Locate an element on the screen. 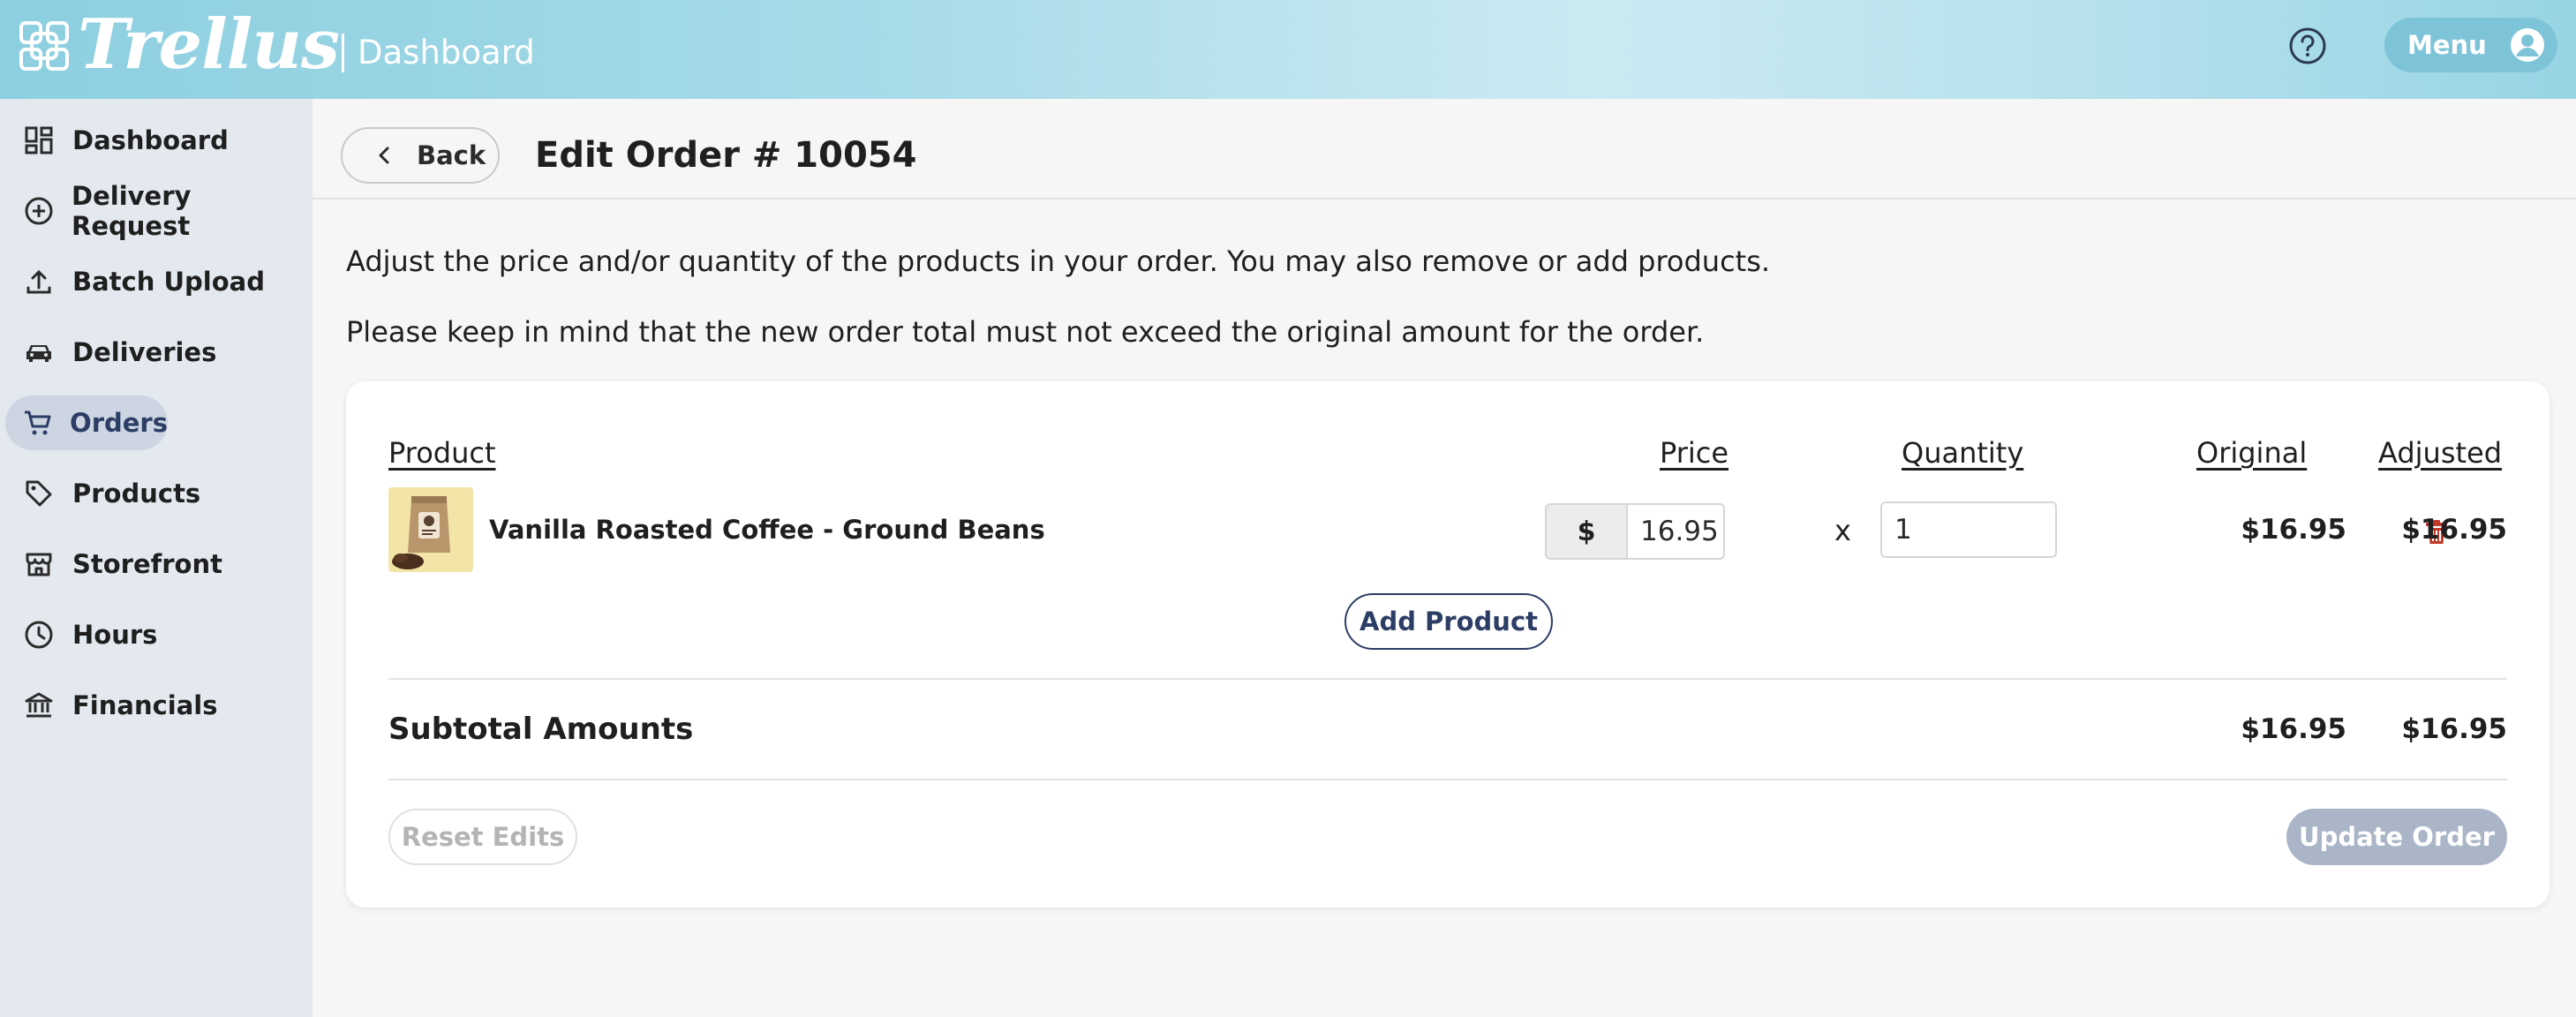  page-title: Edit Order # 10054 is located at coordinates (726, 155).